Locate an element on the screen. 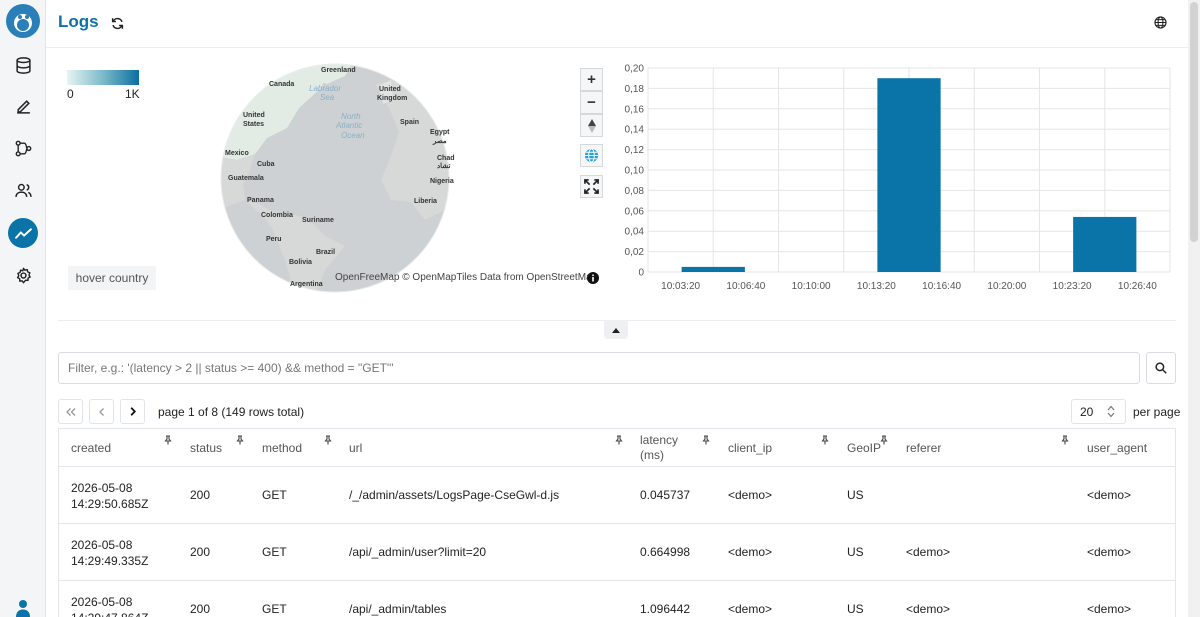 The width and height of the screenshot is (1200, 617). page-title: Logs is located at coordinates (78, 21).